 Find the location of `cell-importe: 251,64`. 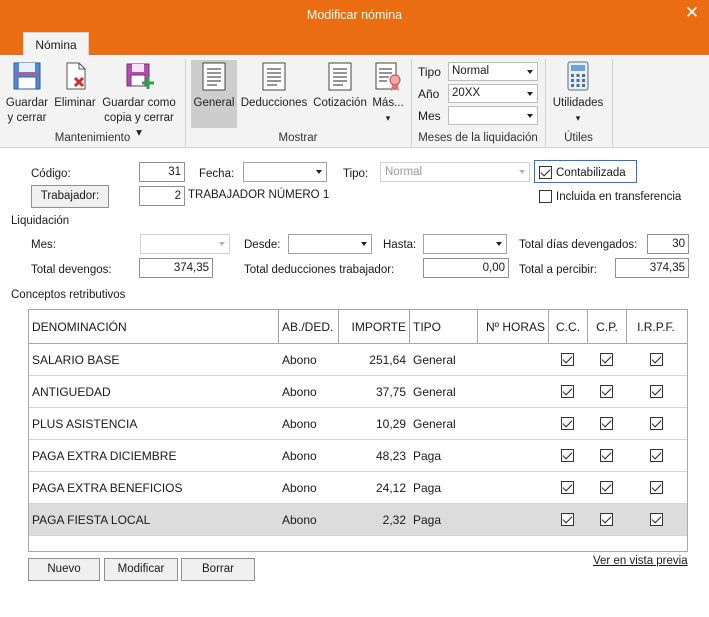

cell-importe: 251,64 is located at coordinates (387, 360).